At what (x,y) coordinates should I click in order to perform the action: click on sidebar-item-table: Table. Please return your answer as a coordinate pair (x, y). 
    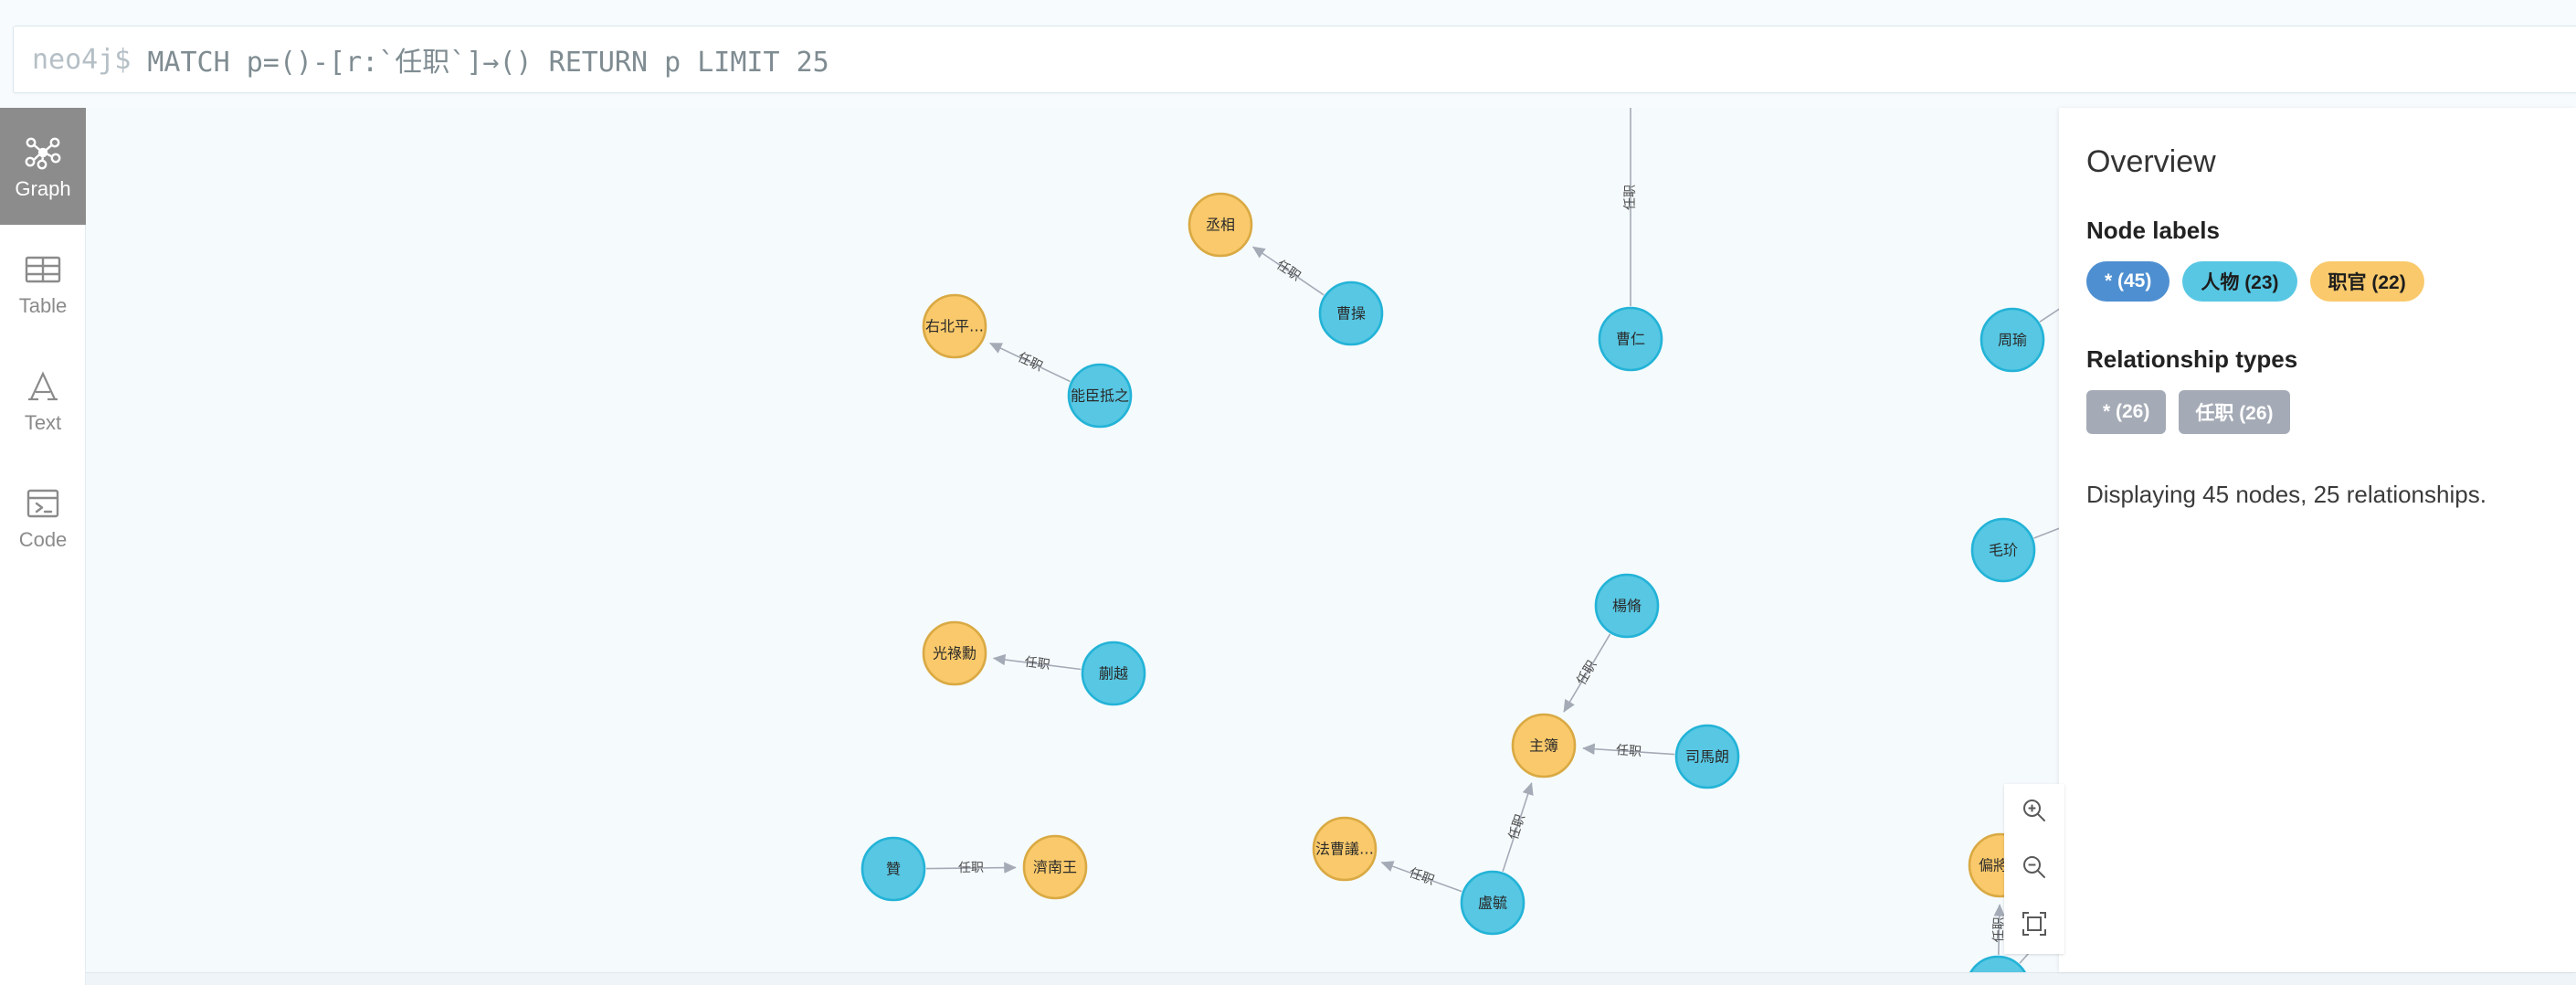
    Looking at the image, I should click on (43, 283).